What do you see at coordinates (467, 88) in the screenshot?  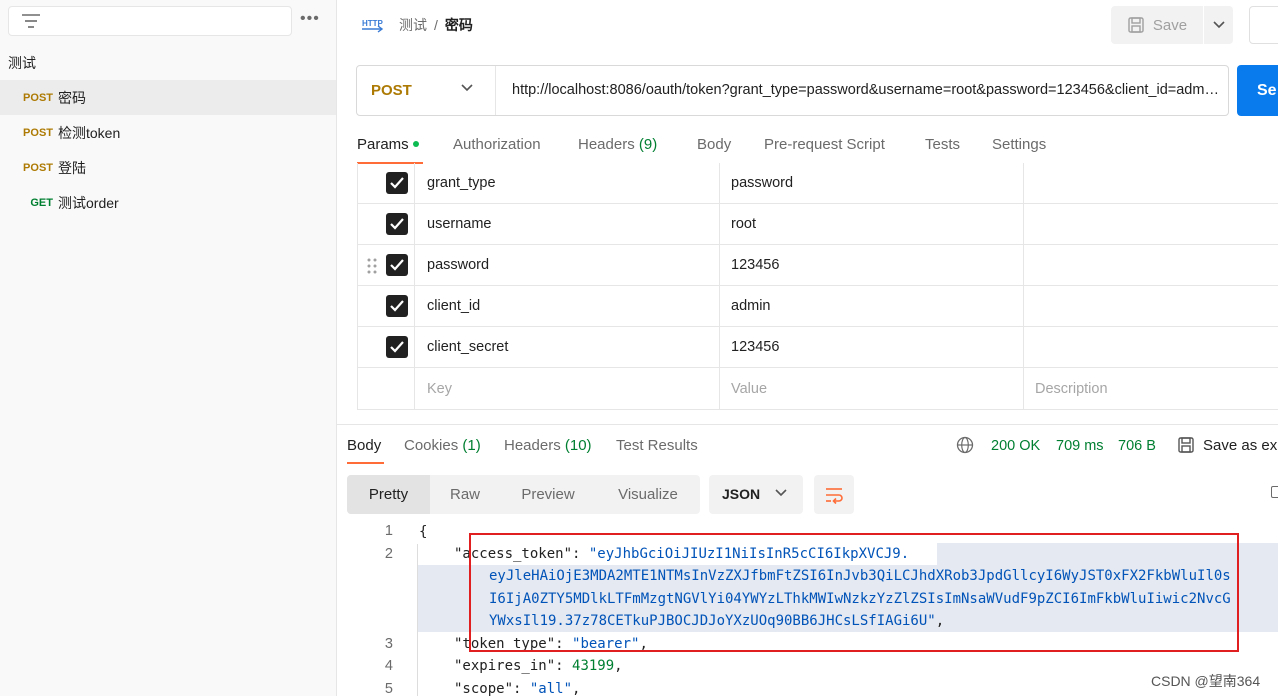 I see `chevron-down-icon` at bounding box center [467, 88].